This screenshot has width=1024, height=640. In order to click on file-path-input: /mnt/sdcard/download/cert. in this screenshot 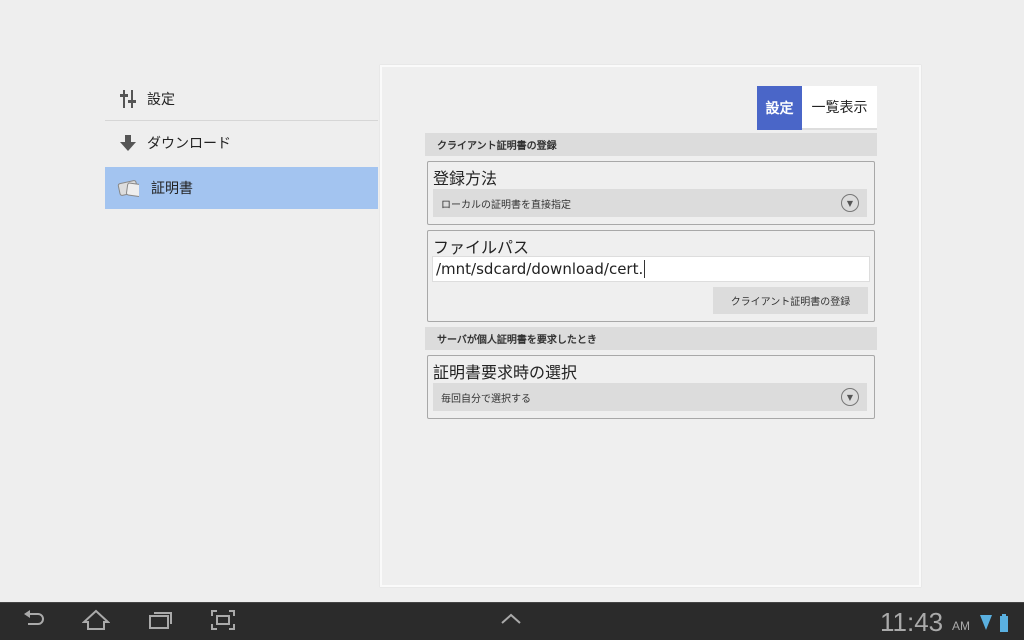, I will do `click(651, 269)`.